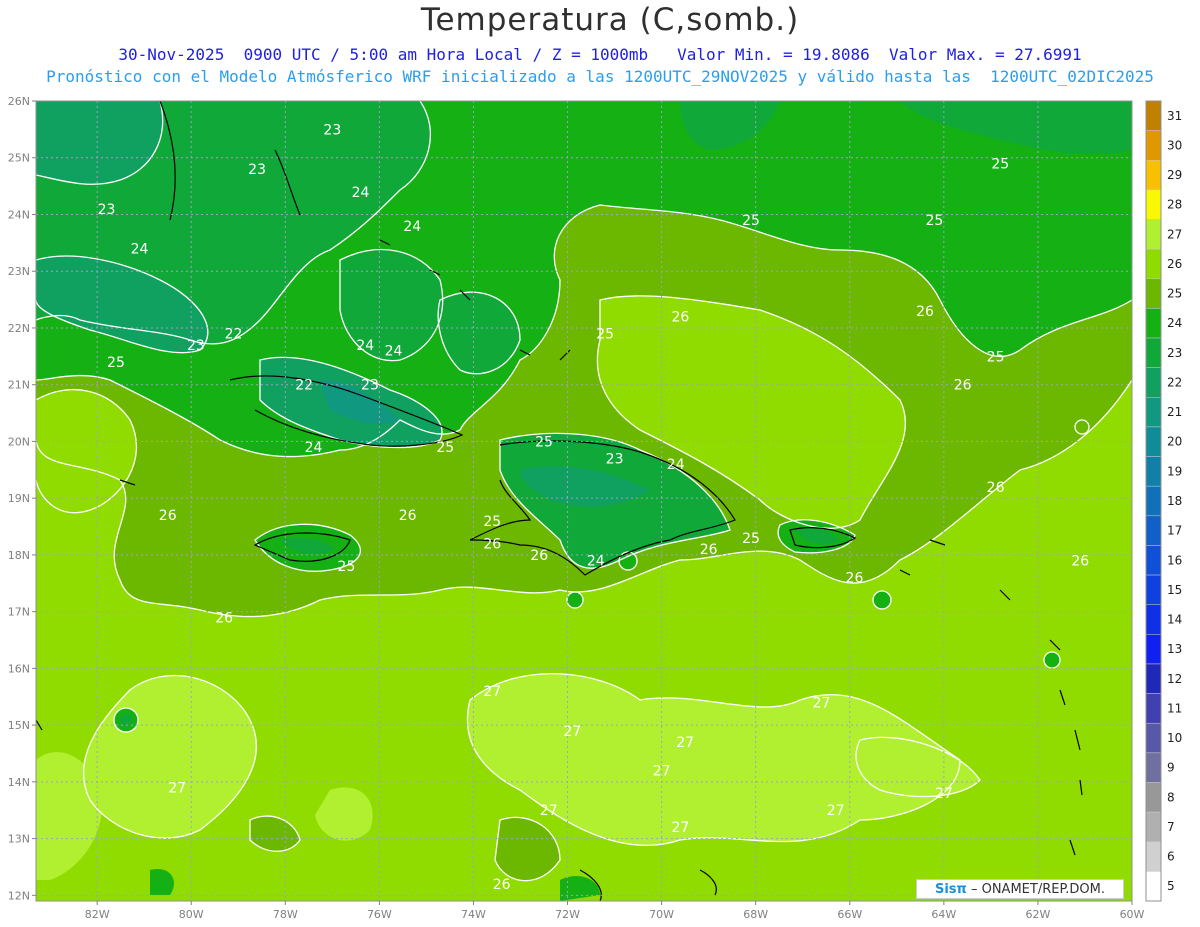 Image resolution: width=1200 pixels, height=927 pixels. I want to click on lon-label: 72W, so click(567, 914).